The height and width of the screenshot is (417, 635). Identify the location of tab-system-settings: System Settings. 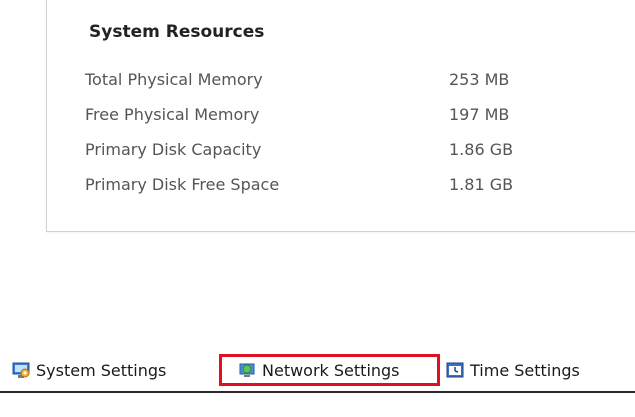
(89, 370).